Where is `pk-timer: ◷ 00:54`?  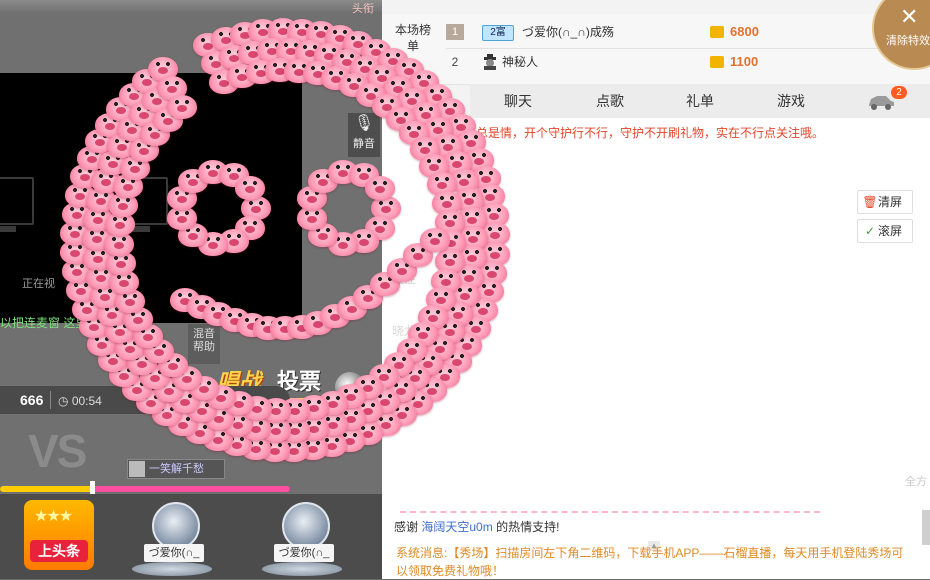 pk-timer: ◷ 00:54 is located at coordinates (80, 401).